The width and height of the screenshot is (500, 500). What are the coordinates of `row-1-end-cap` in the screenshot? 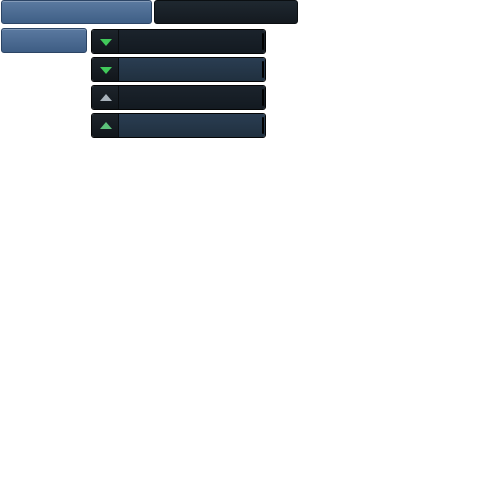 It's located at (263, 41).